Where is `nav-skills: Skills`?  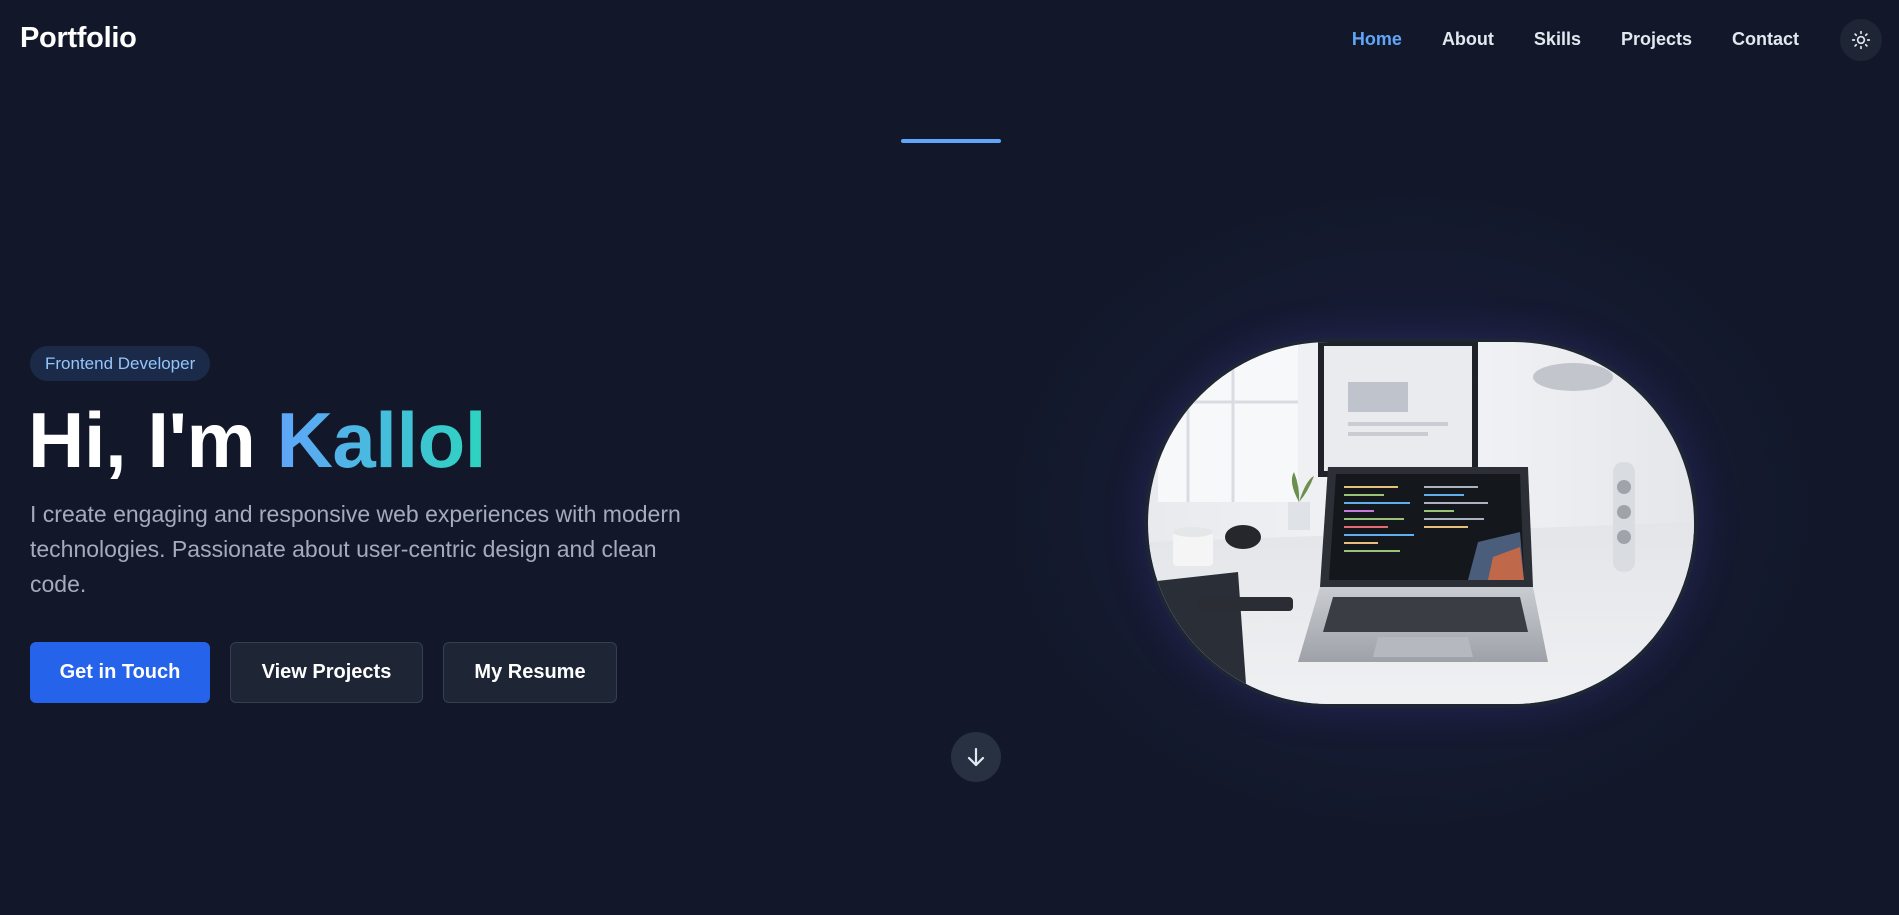
nav-skills: Skills is located at coordinates (1557, 39).